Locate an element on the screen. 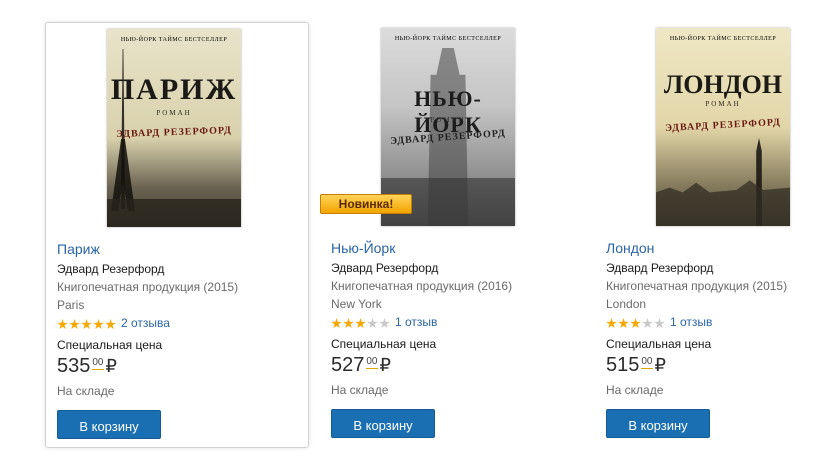 The height and width of the screenshot is (476, 834). price: 515 00 ₽ is located at coordinates (636, 365).